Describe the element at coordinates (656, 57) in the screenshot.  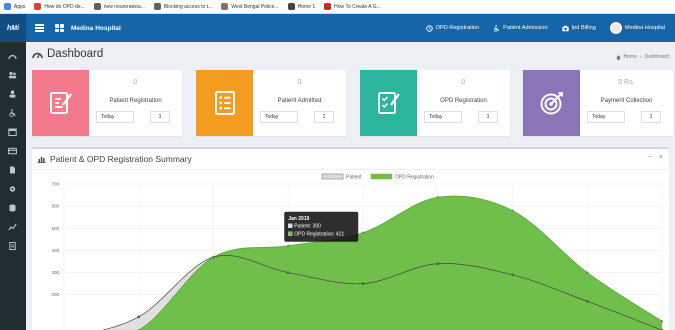
I see `breadcrumb-current: Dashboard` at that location.